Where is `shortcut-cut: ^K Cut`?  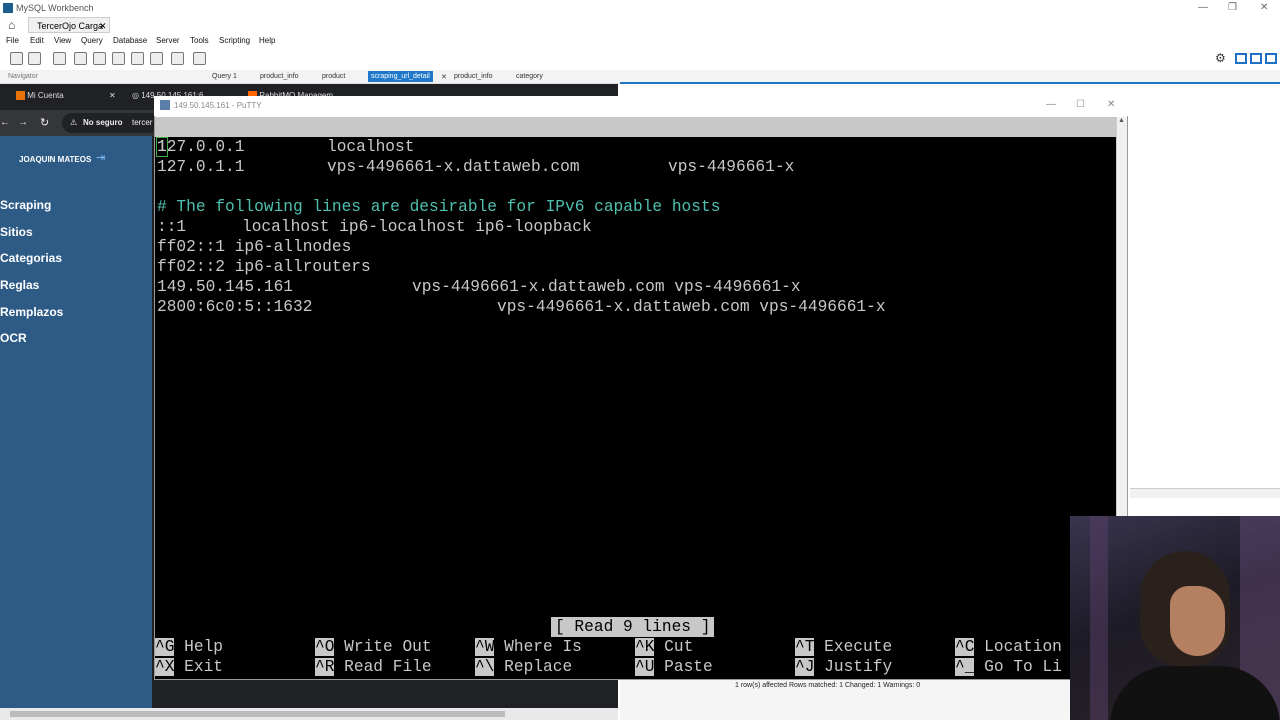
shortcut-cut: ^K Cut is located at coordinates (664, 647).